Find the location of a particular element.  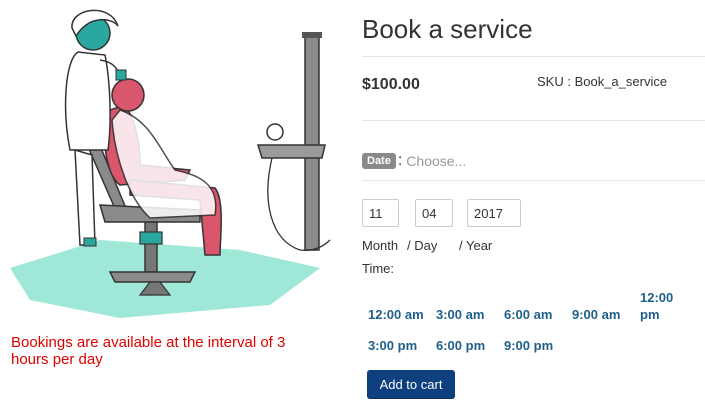

dryer-pole is located at coordinates (312, 143).